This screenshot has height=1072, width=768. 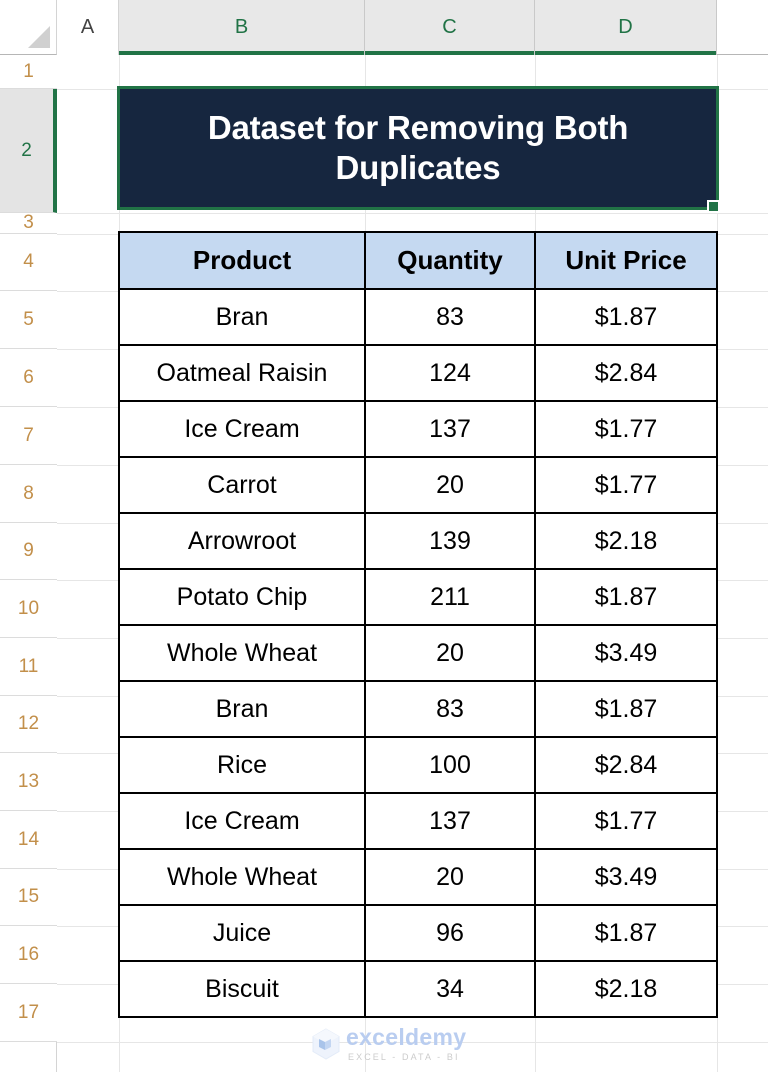 I want to click on cell-product: Juice, so click(x=242, y=933).